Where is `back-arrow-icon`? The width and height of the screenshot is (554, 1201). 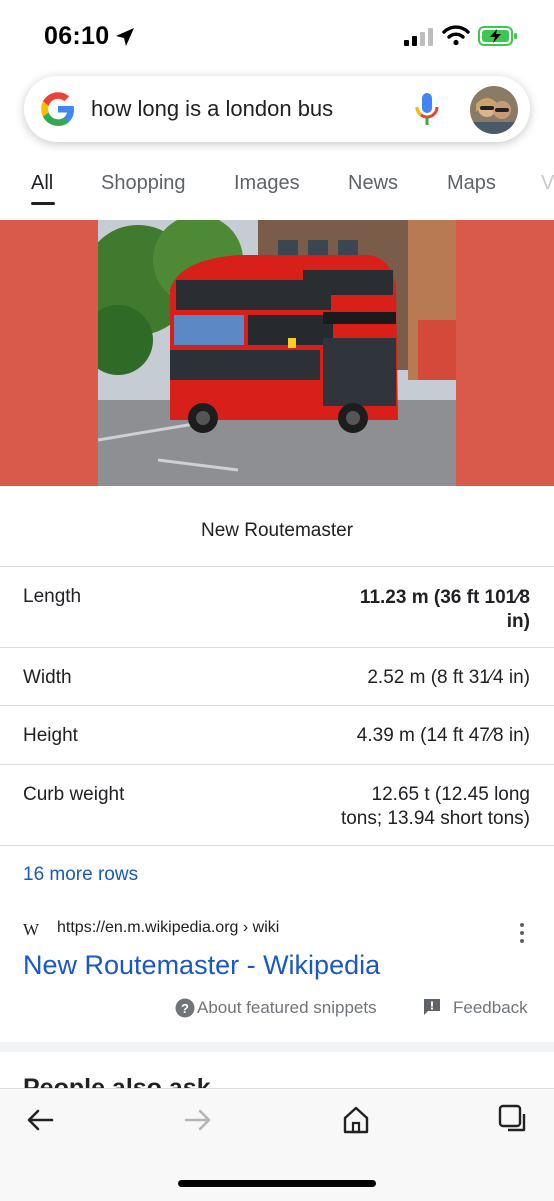
back-arrow-icon is located at coordinates (40, 1120).